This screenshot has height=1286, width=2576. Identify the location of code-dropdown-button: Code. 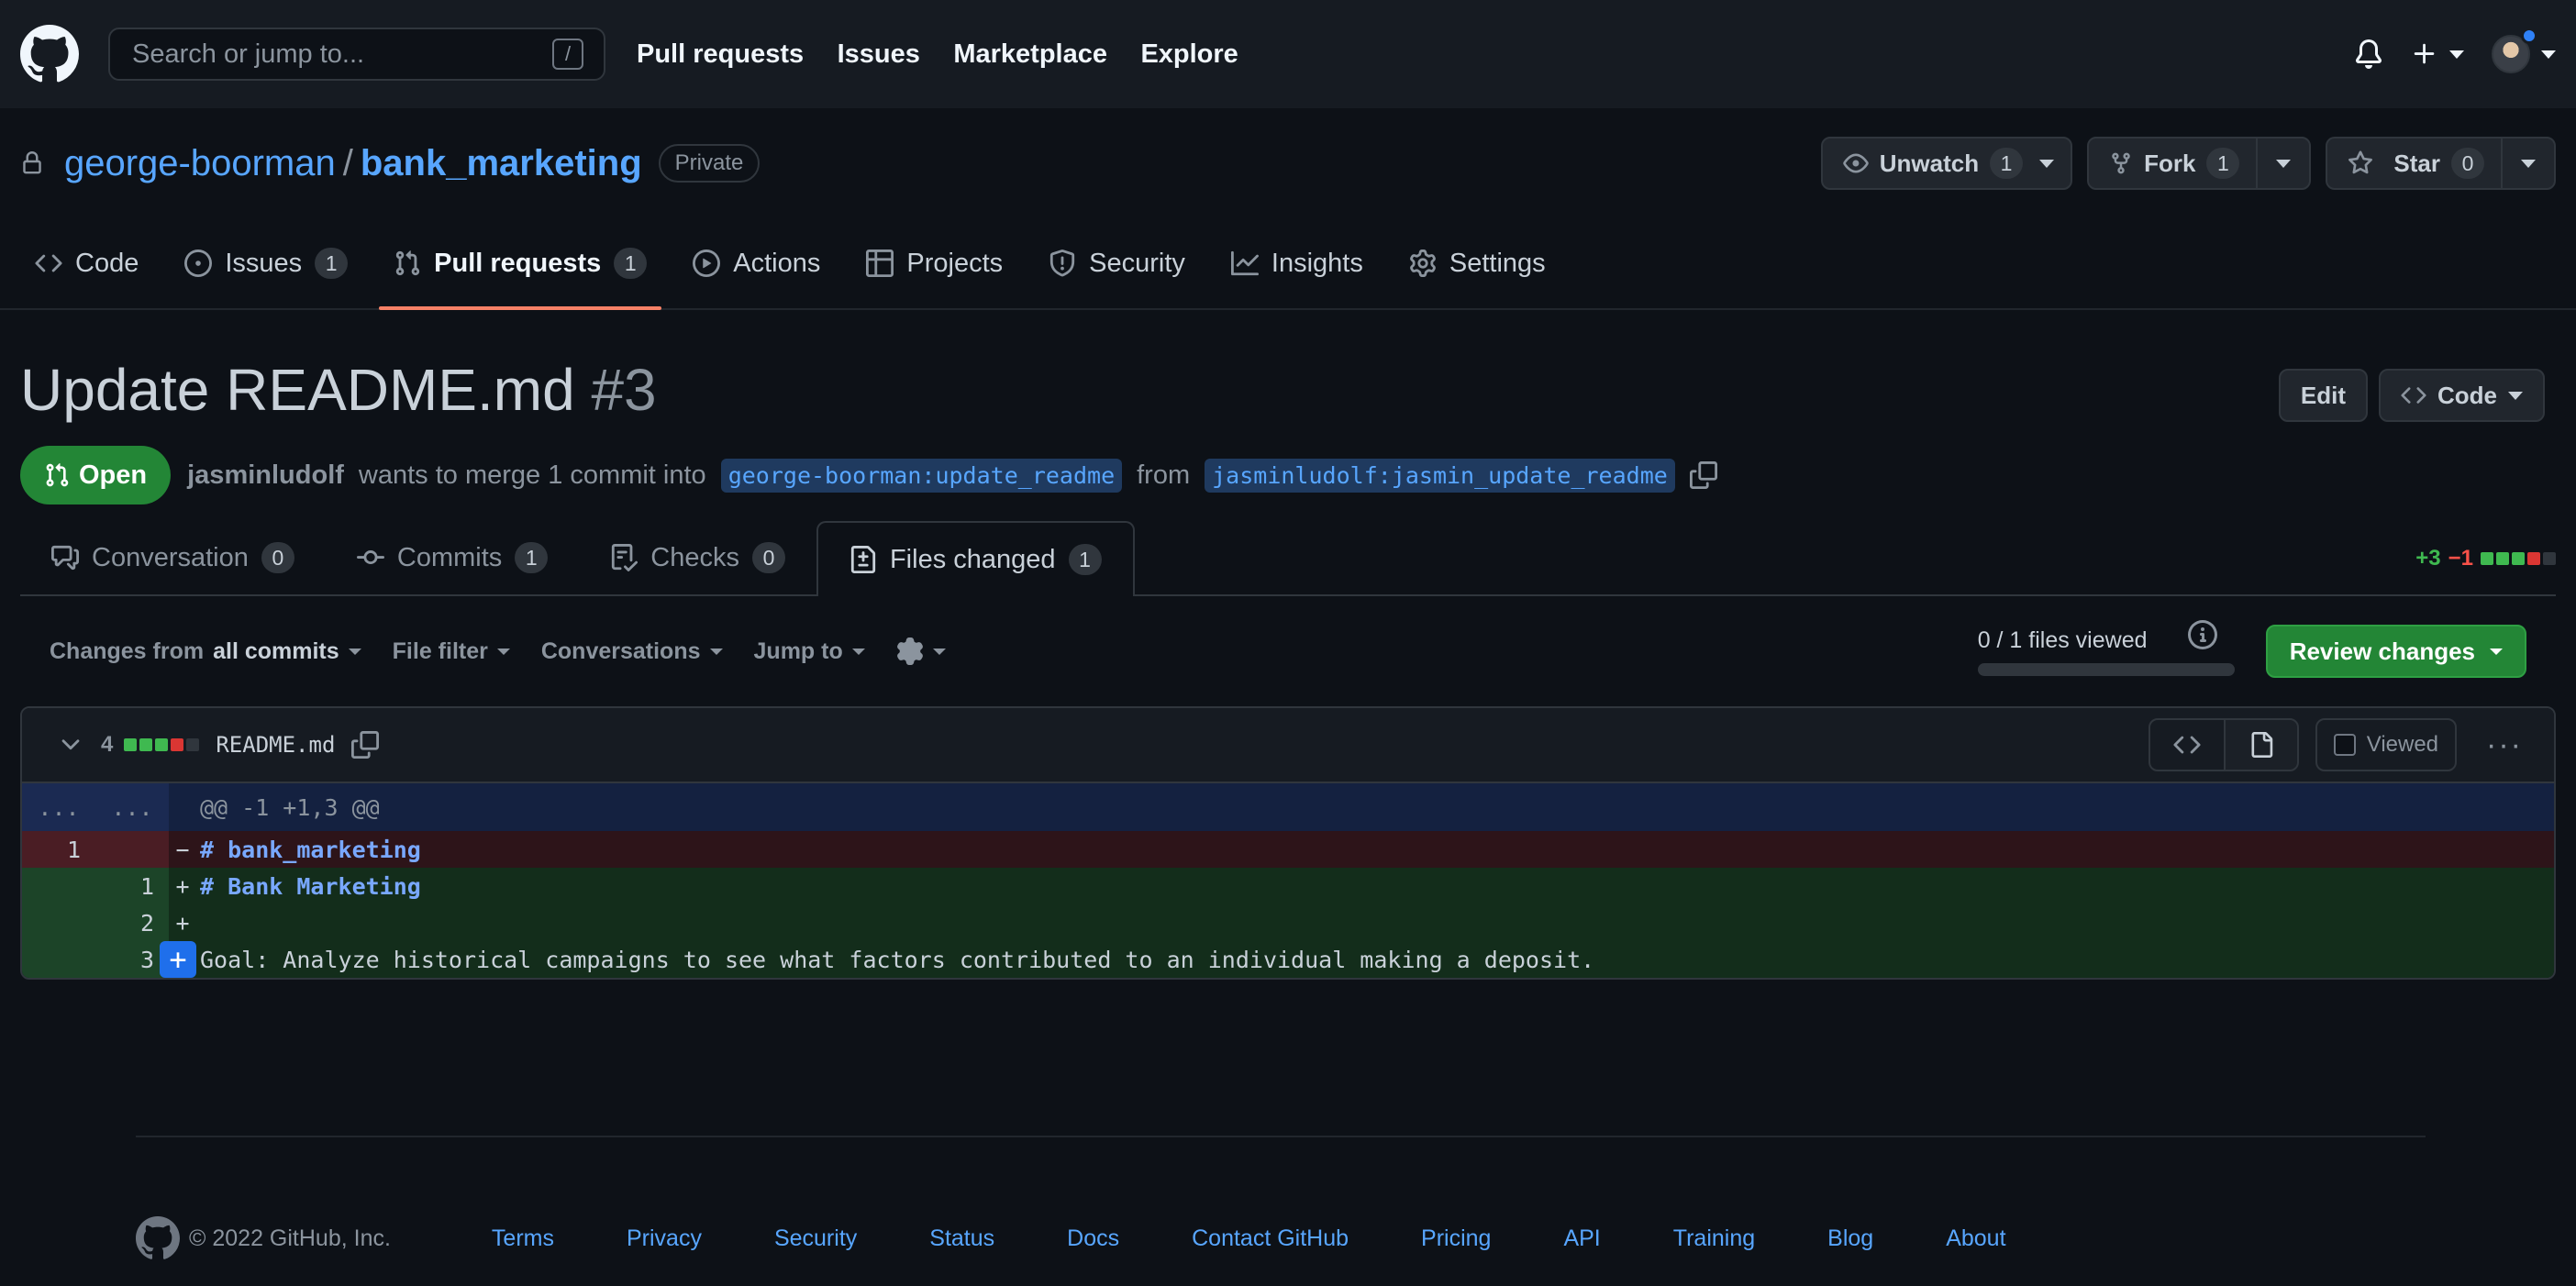
(2462, 395).